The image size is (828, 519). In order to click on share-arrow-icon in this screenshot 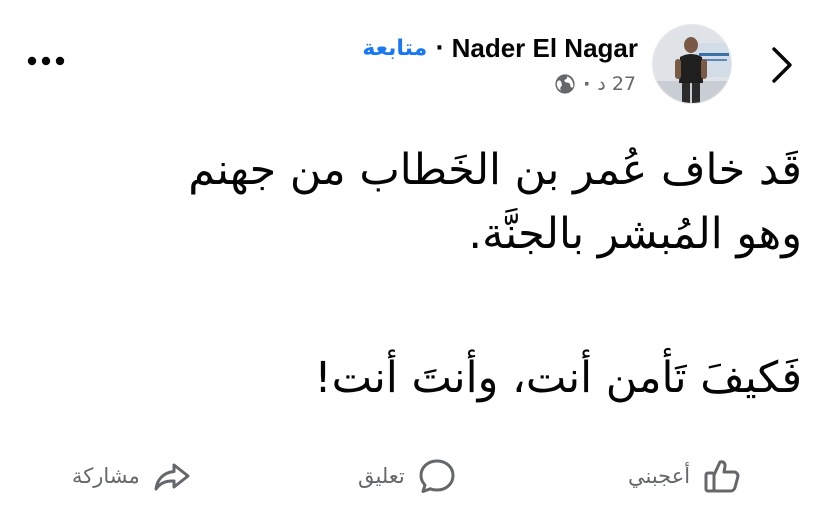, I will do `click(172, 477)`.